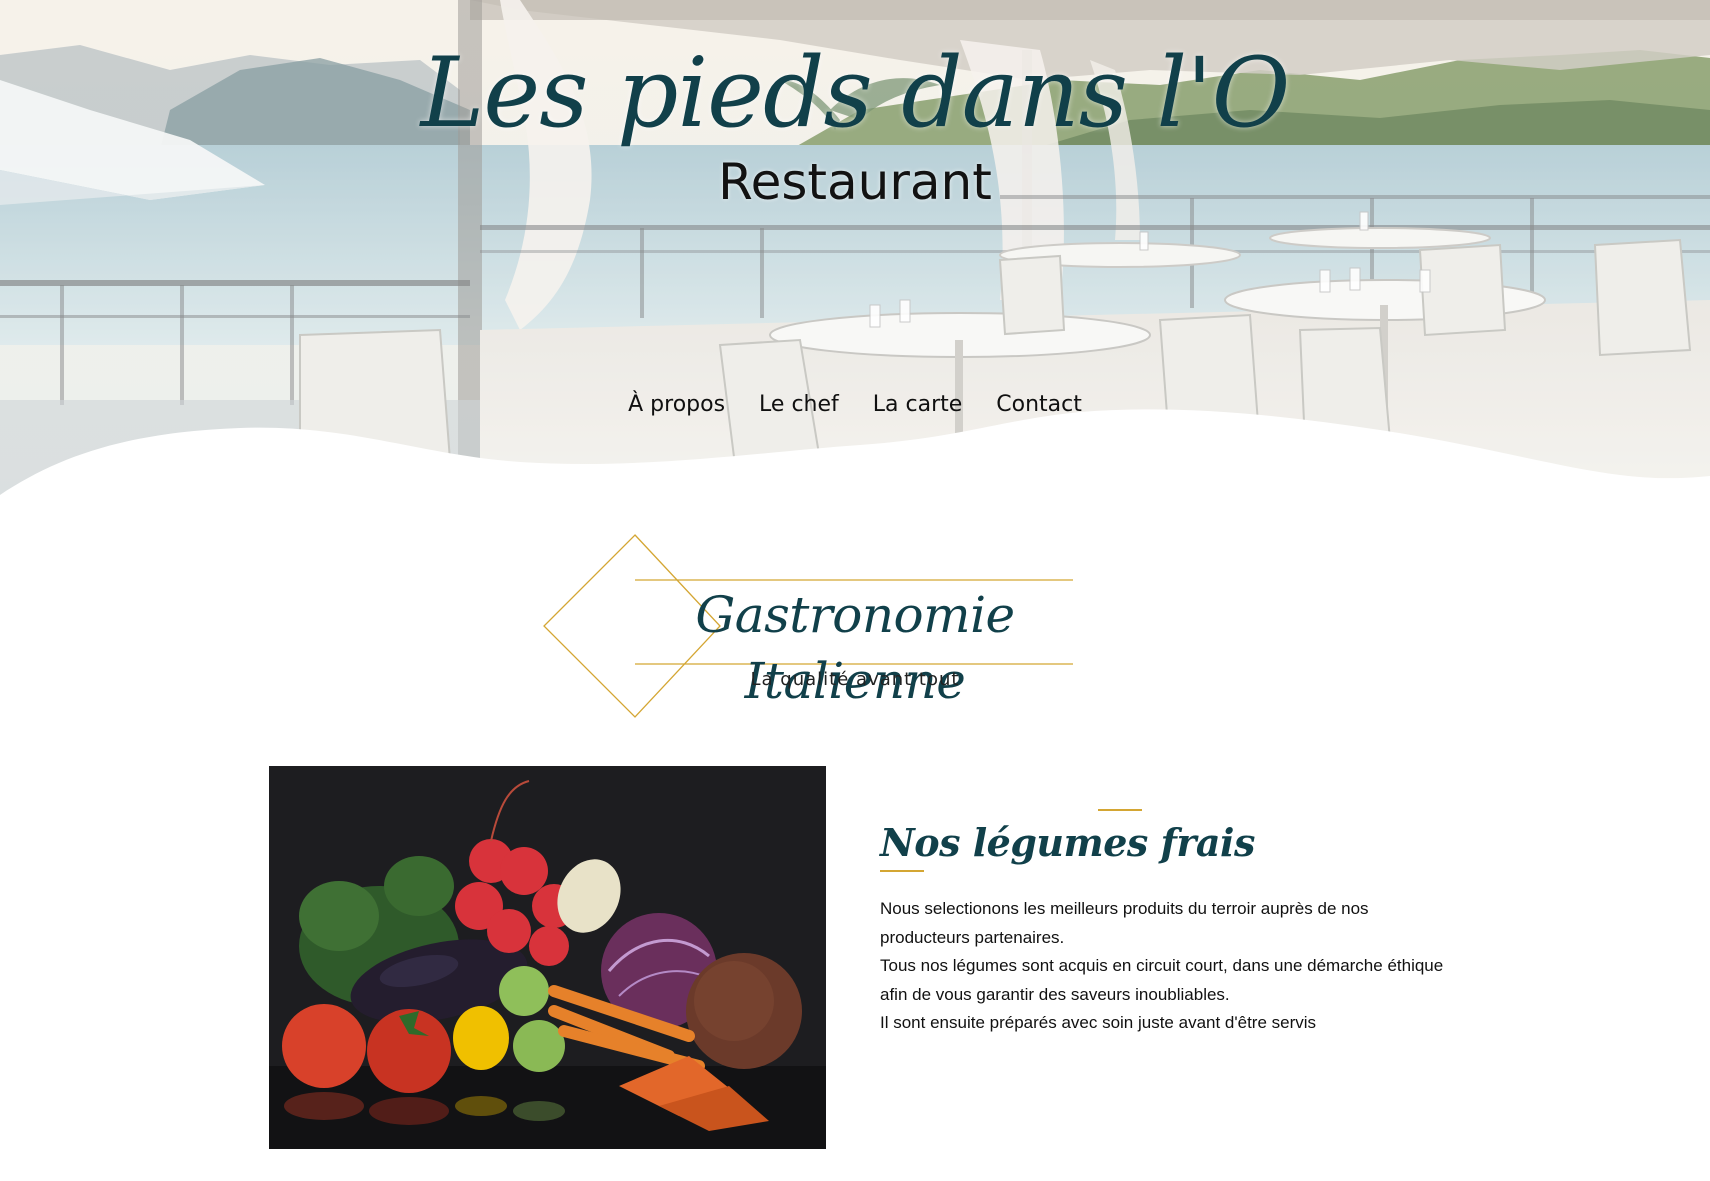  What do you see at coordinates (855, 93) in the screenshot?
I see `restaurant-name: Les pieds dans l'O` at bounding box center [855, 93].